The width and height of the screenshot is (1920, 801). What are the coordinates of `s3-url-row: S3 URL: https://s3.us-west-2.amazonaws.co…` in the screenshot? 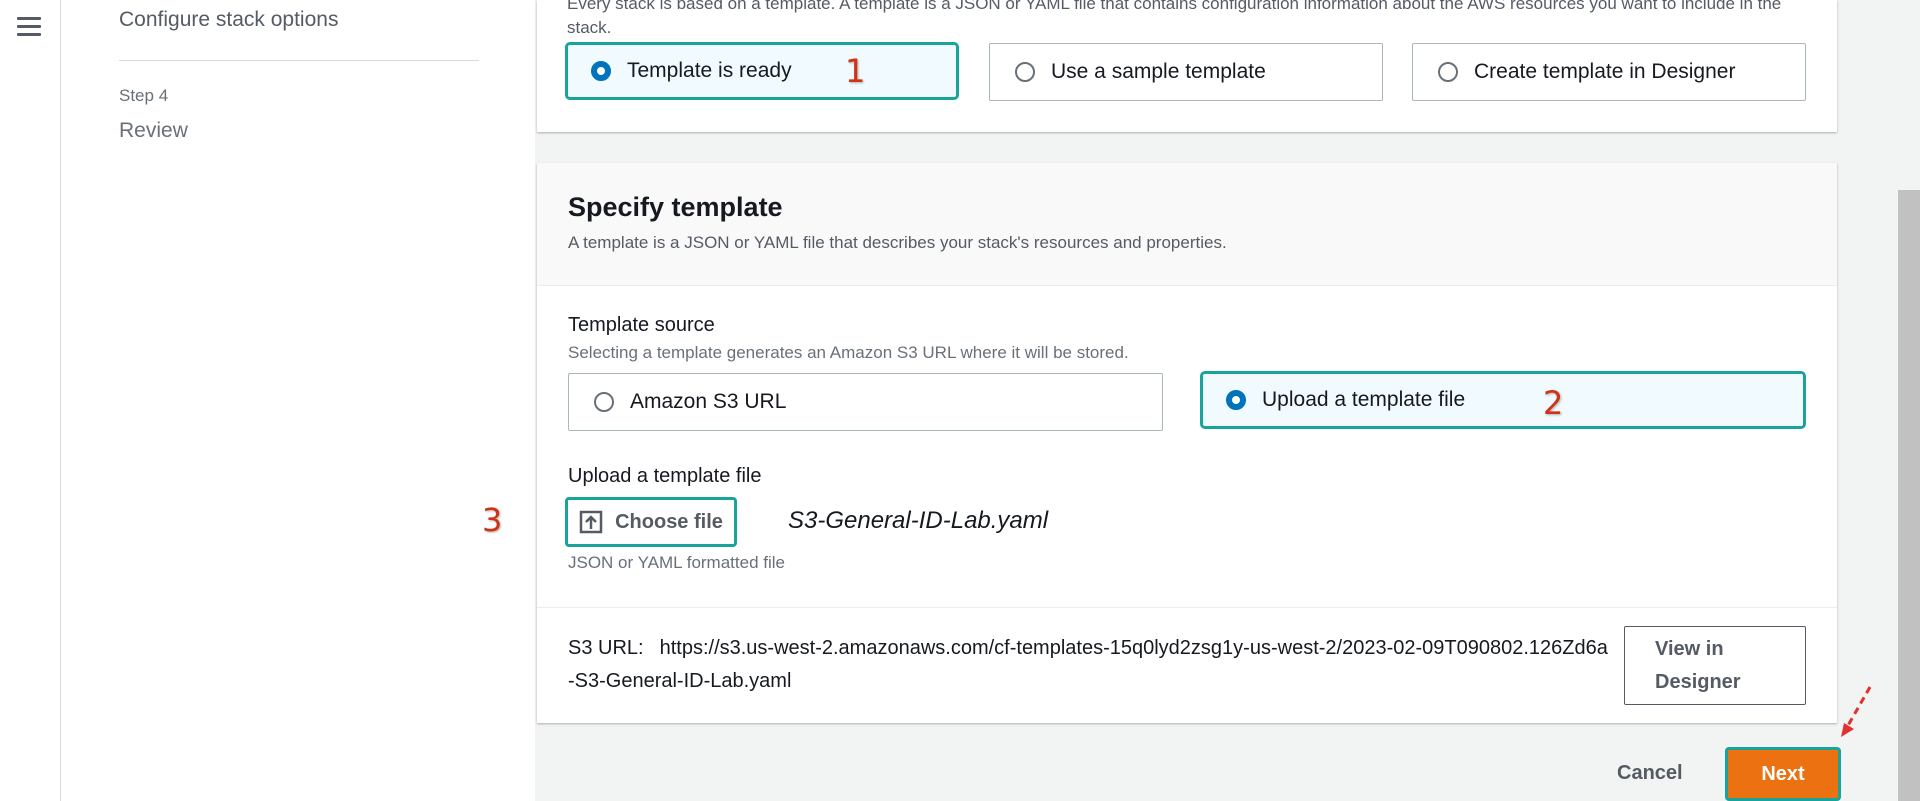 It's located at (1187, 665).